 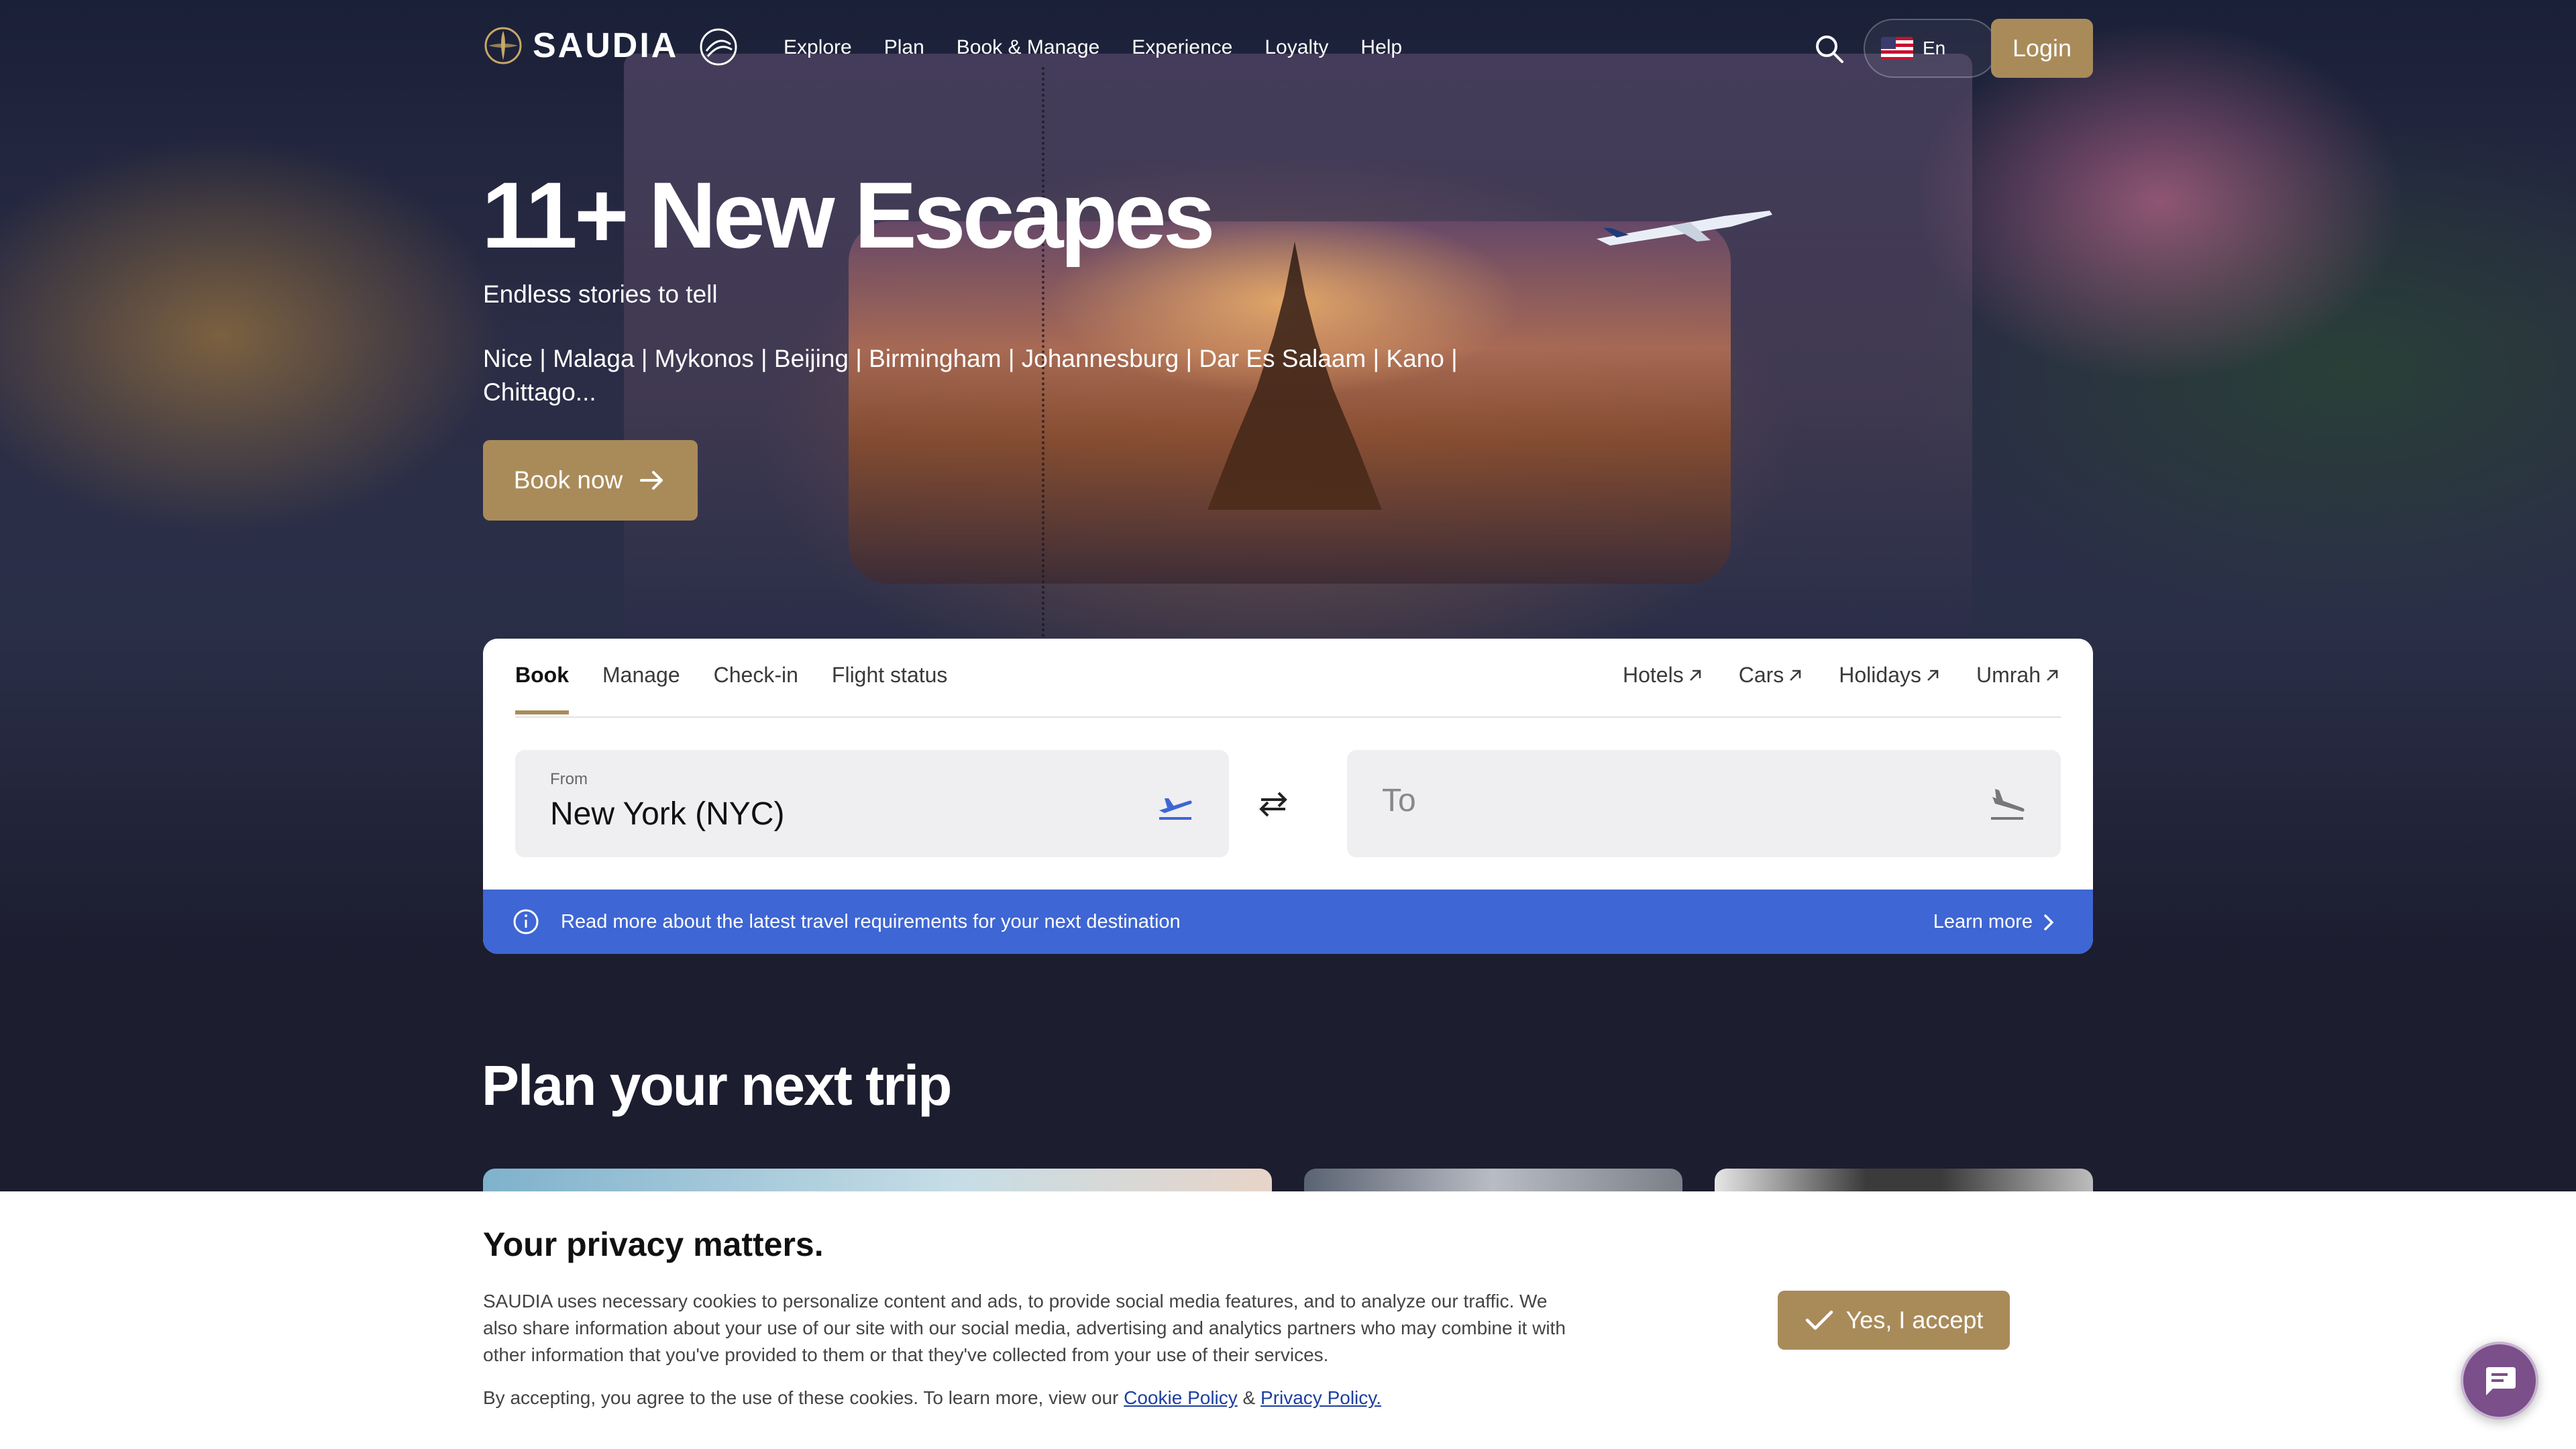 What do you see at coordinates (1181, 1397) in the screenshot?
I see `cookie-policy-link: Cookie Policy` at bounding box center [1181, 1397].